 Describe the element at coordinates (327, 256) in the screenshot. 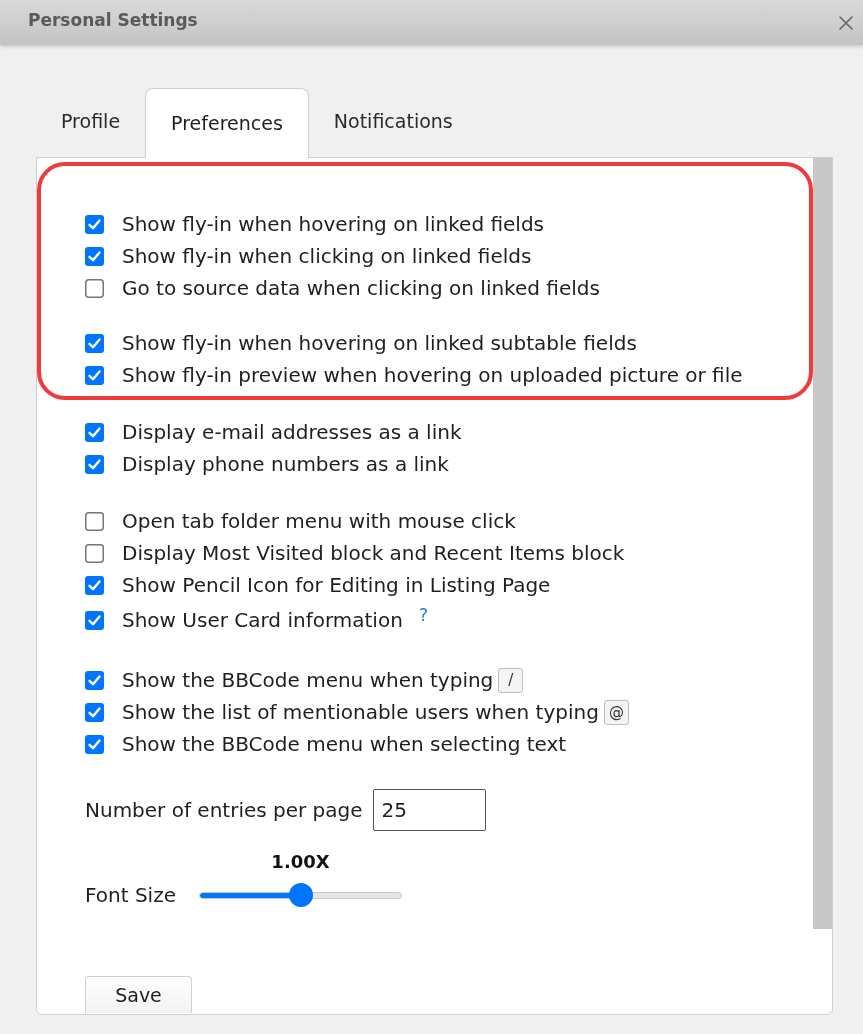

I see `checkbox-label: Show fly-in when clicking on linked fields` at that location.